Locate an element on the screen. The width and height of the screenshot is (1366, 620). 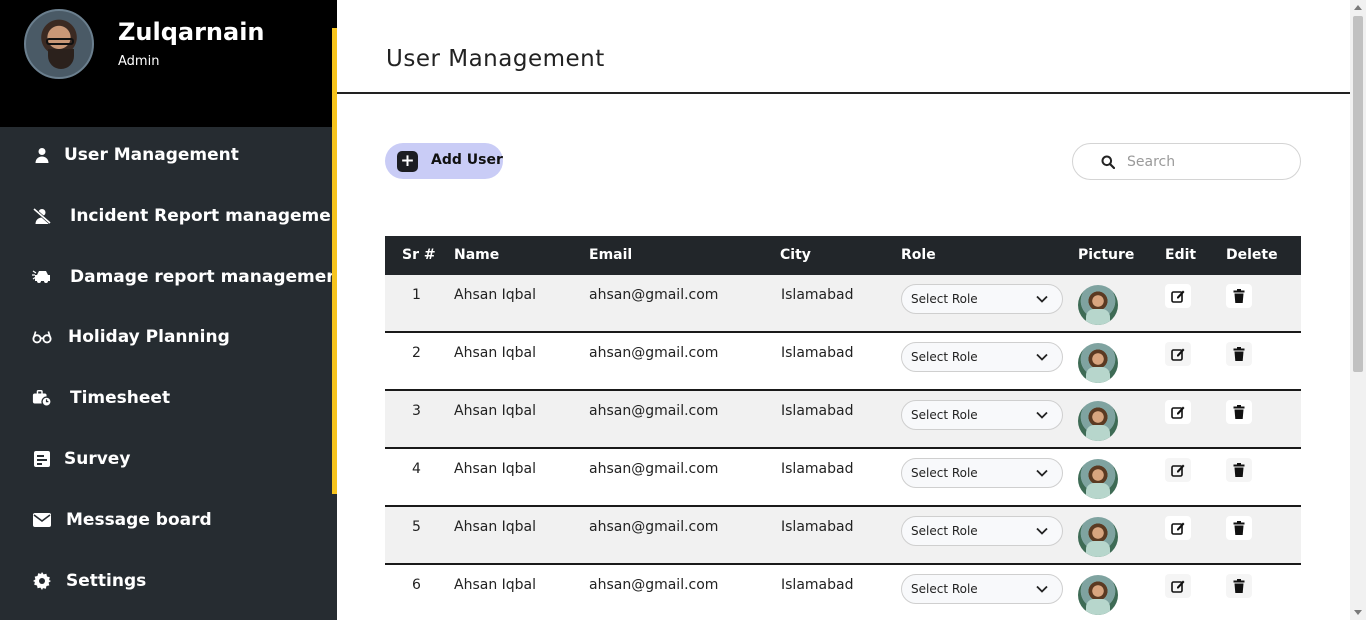
cell-sr: 4 is located at coordinates (416, 469).